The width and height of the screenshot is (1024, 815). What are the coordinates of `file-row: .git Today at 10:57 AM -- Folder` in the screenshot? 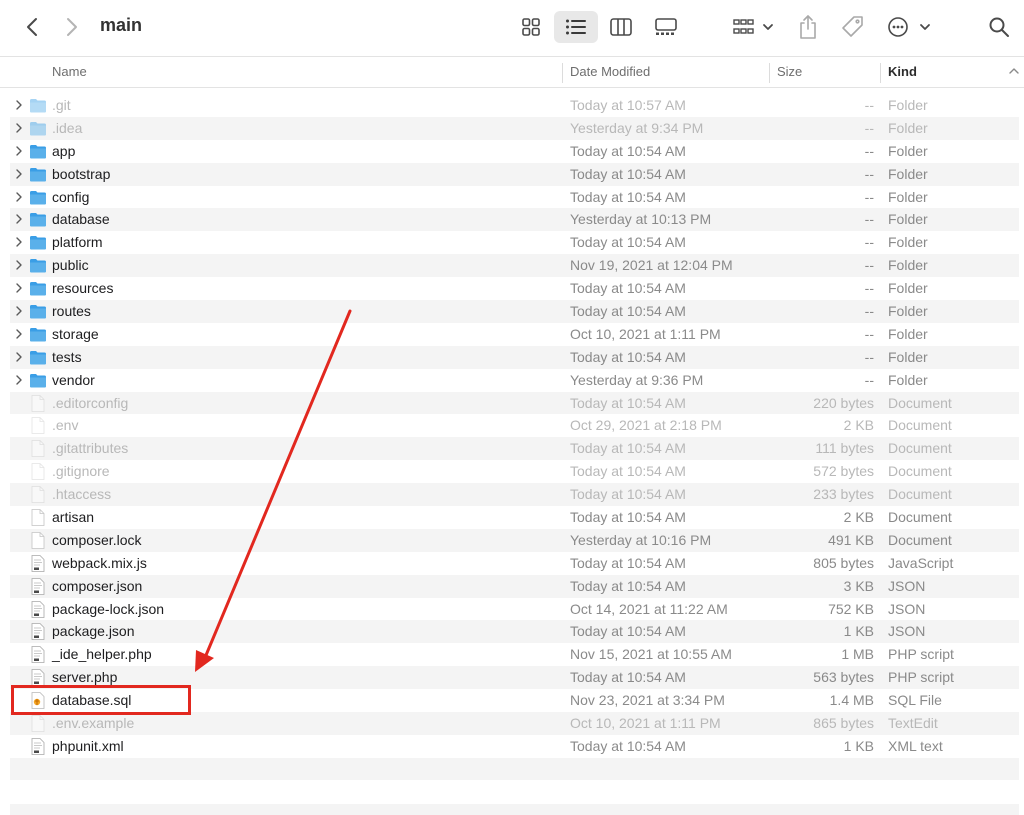 It's located at (514, 105).